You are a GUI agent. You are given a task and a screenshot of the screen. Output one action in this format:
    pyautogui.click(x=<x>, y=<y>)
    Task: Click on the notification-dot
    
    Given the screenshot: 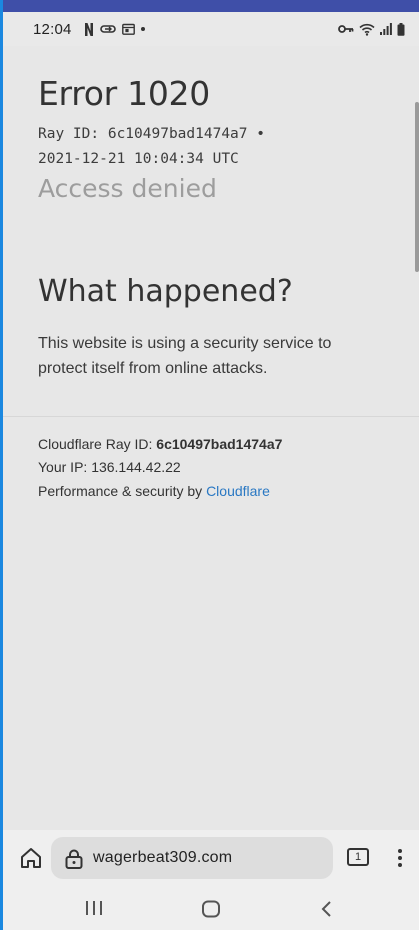 What is the action you would take?
    pyautogui.click(x=142, y=29)
    